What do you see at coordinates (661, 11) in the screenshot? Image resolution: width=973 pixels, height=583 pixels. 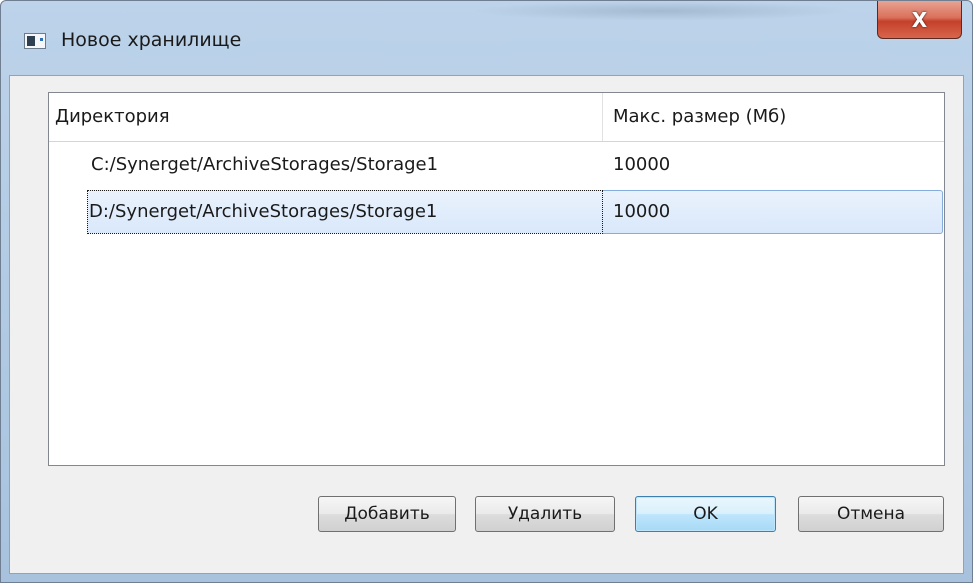 I see `title-bar-glow` at bounding box center [661, 11].